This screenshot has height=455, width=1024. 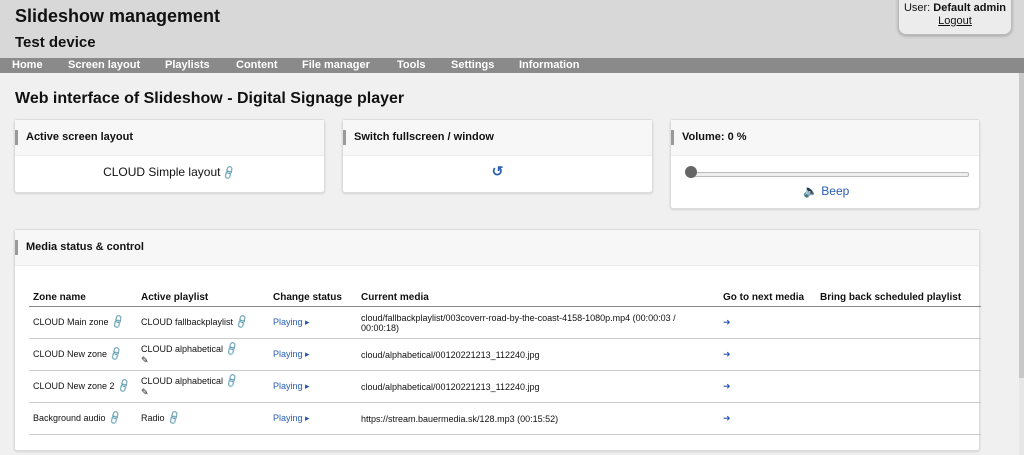 What do you see at coordinates (691, 172) in the screenshot?
I see `volume-slider-handle` at bounding box center [691, 172].